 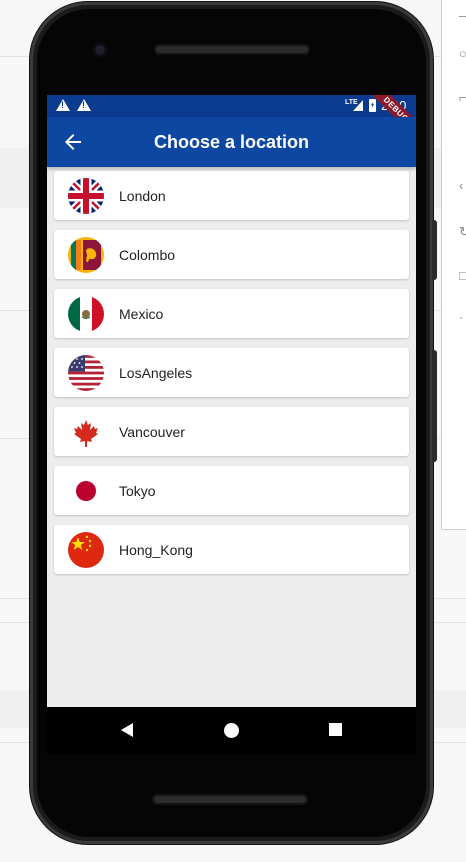 I want to click on front-camera, so click(x=100, y=50).